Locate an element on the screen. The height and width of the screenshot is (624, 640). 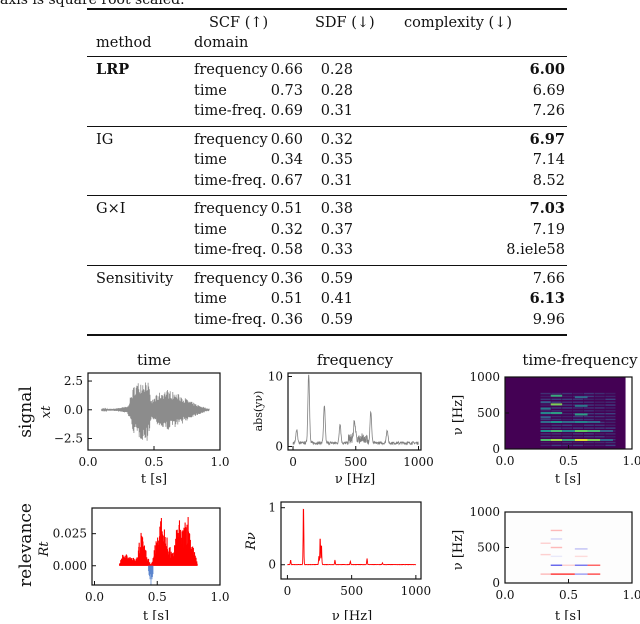
xlabel-relevance-frequency: ν [Hz] is located at coordinates (352, 614).